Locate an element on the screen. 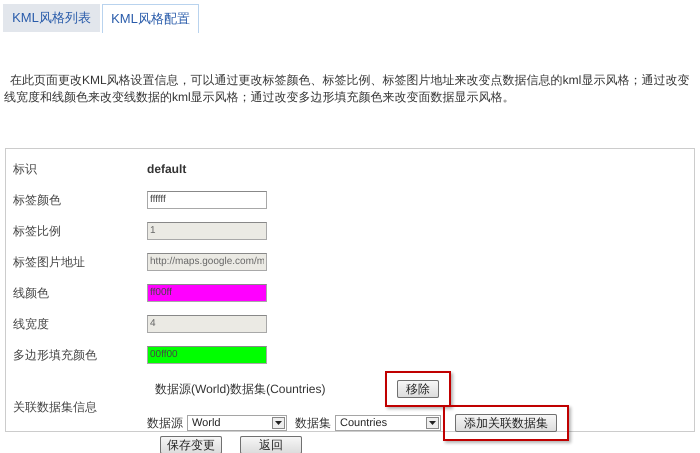 This screenshot has height=453, width=700. dataset-label: 数据集 is located at coordinates (313, 423).